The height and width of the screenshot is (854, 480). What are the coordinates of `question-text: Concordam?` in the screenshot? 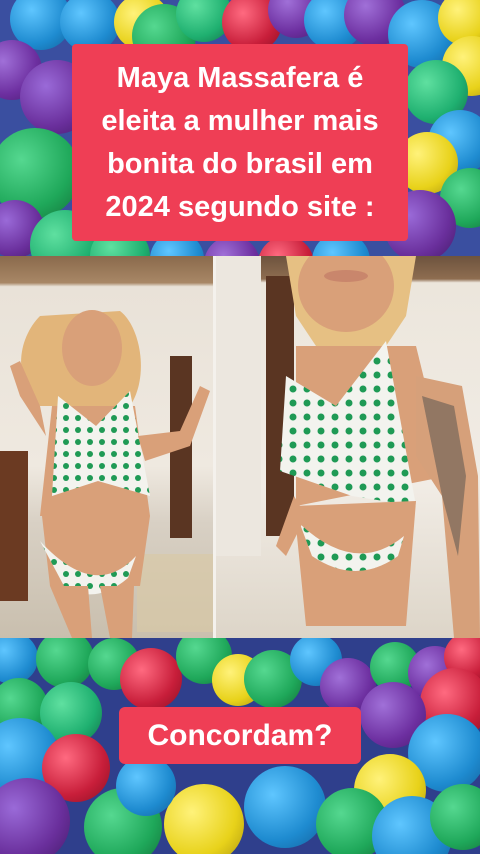 It's located at (240, 735).